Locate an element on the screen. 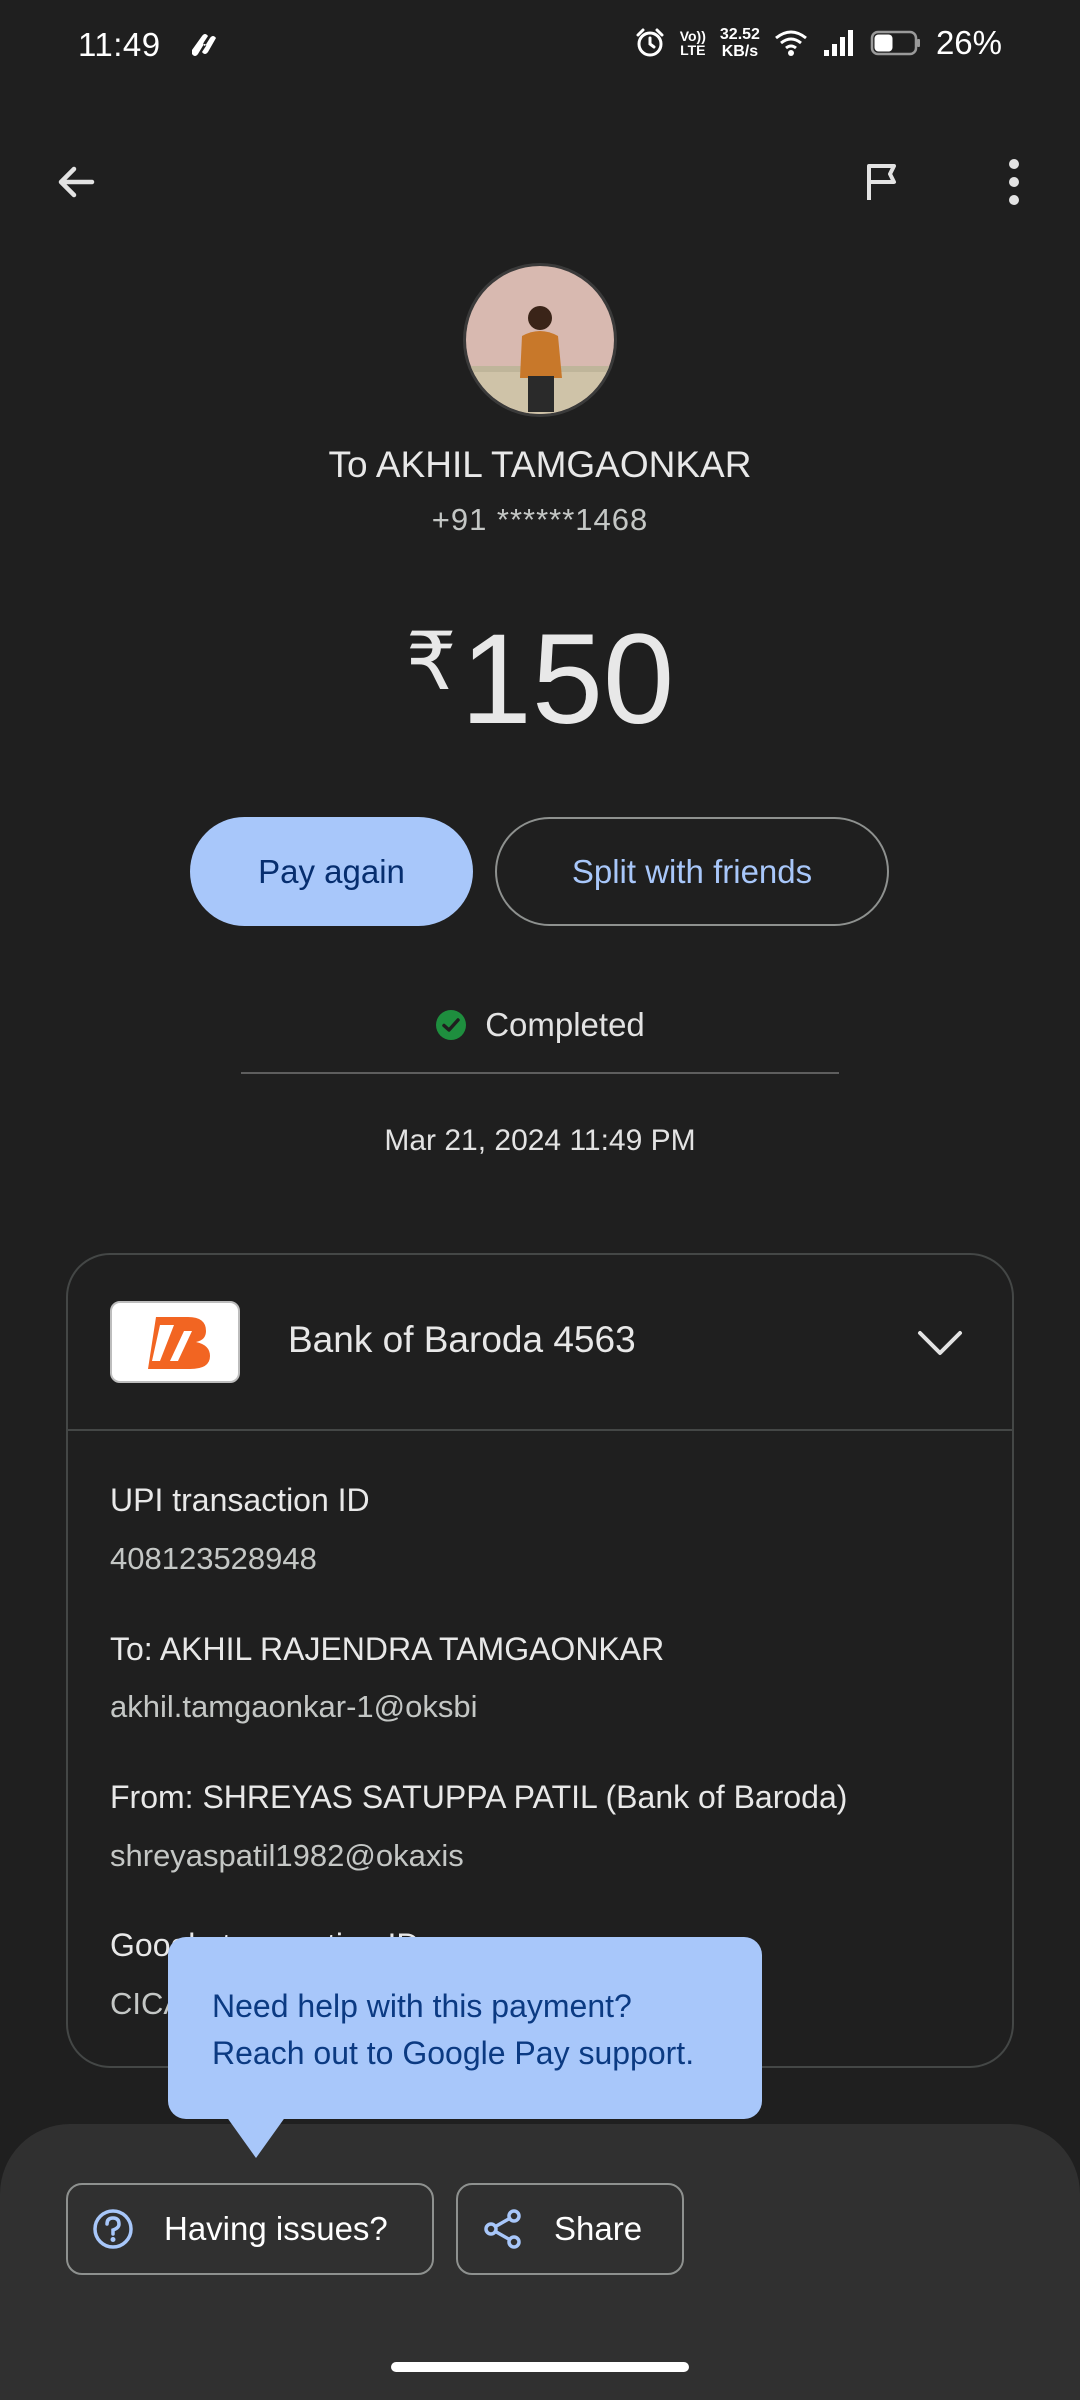  status-label: Completed is located at coordinates (565, 1024).